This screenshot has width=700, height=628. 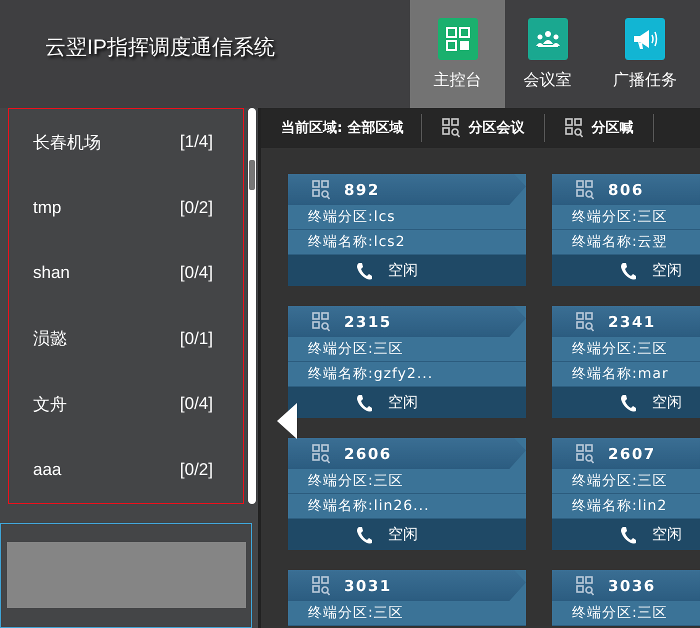 I want to click on grid-icon, so click(x=458, y=38).